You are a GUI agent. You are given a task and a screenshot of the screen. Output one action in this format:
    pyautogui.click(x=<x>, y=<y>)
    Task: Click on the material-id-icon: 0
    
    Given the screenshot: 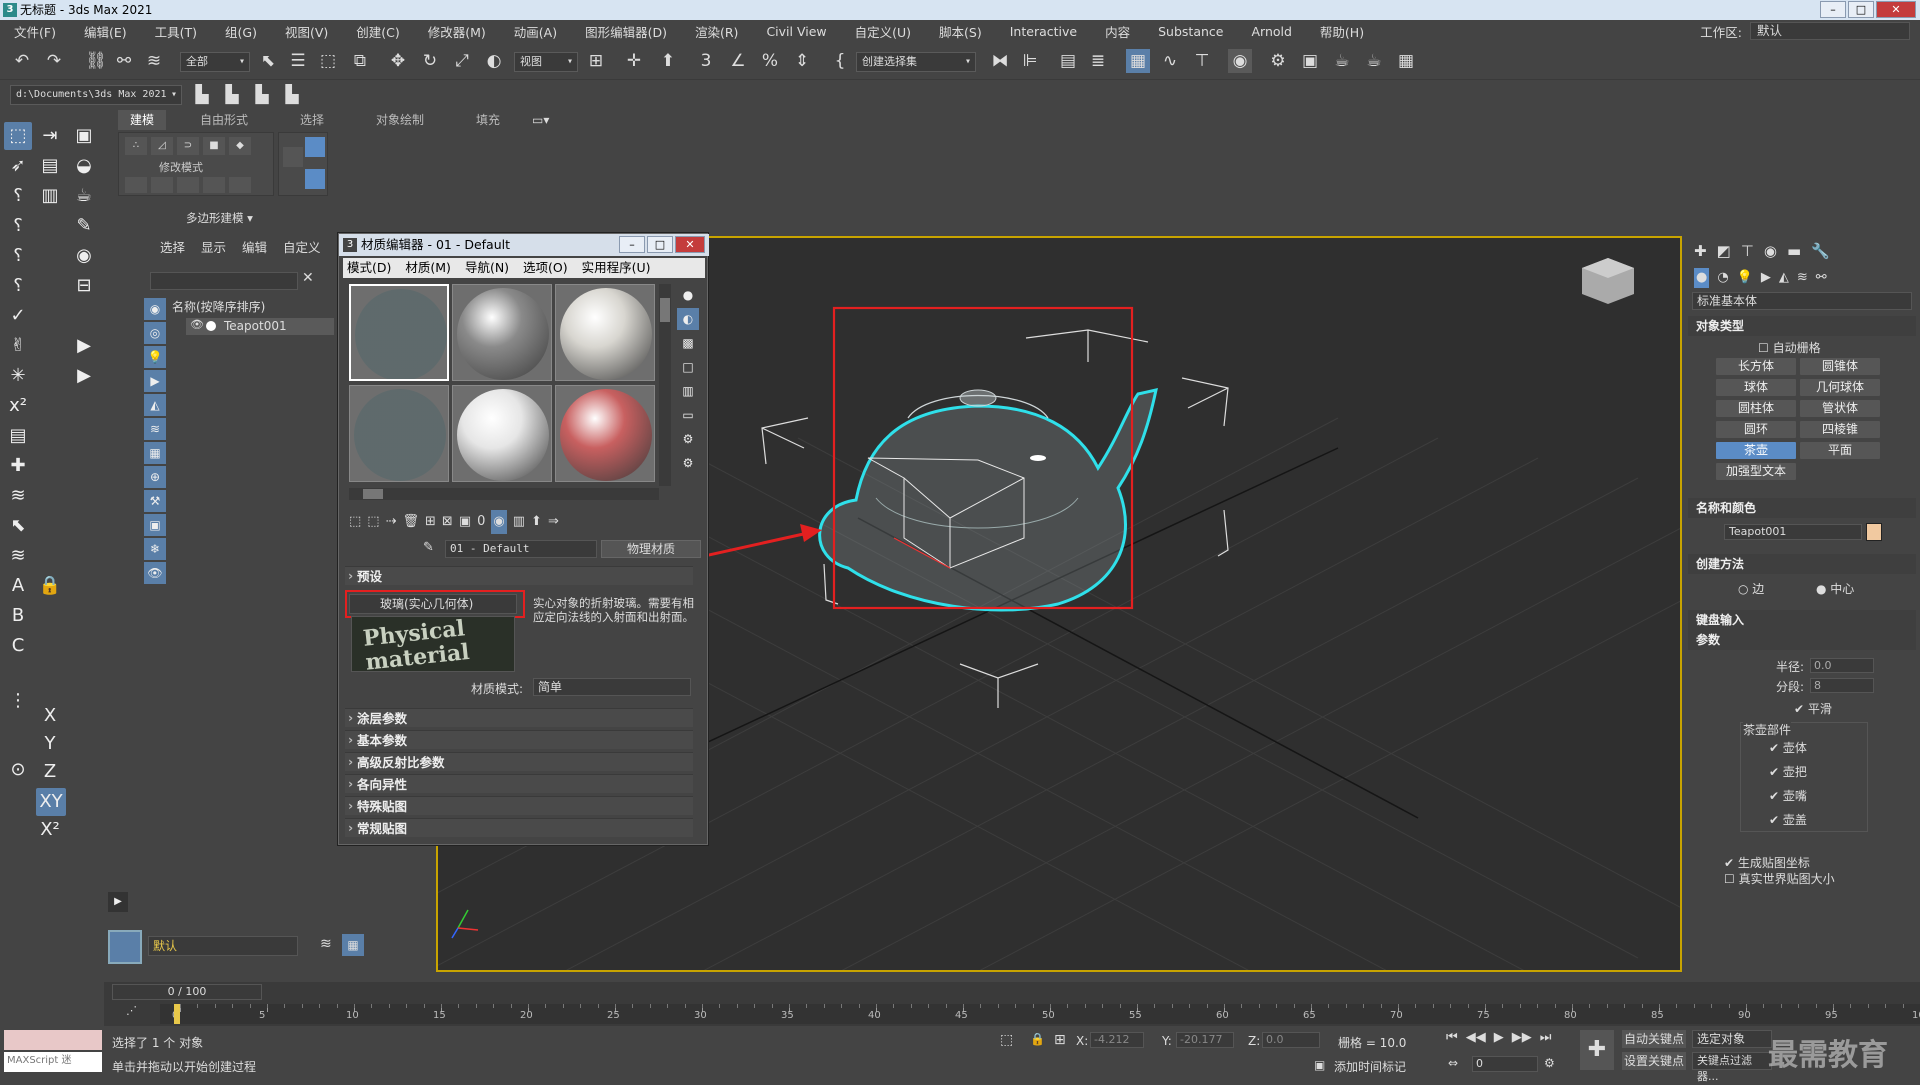 What is the action you would take?
    pyautogui.click(x=481, y=522)
    